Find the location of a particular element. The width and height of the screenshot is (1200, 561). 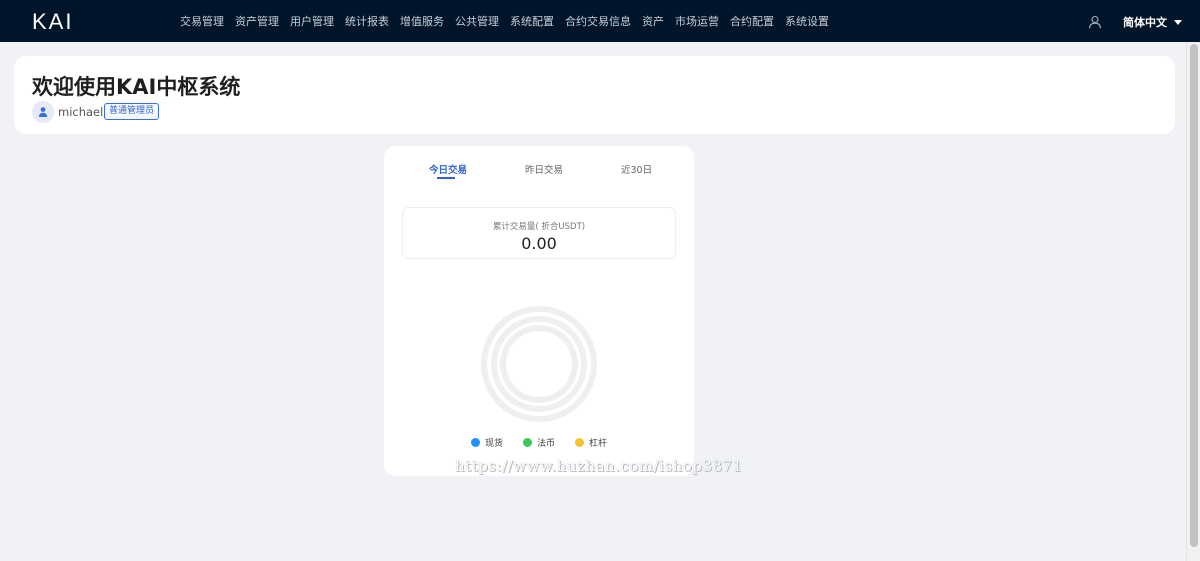

nav-item-value-added-services: 增值服务 is located at coordinates (422, 21).